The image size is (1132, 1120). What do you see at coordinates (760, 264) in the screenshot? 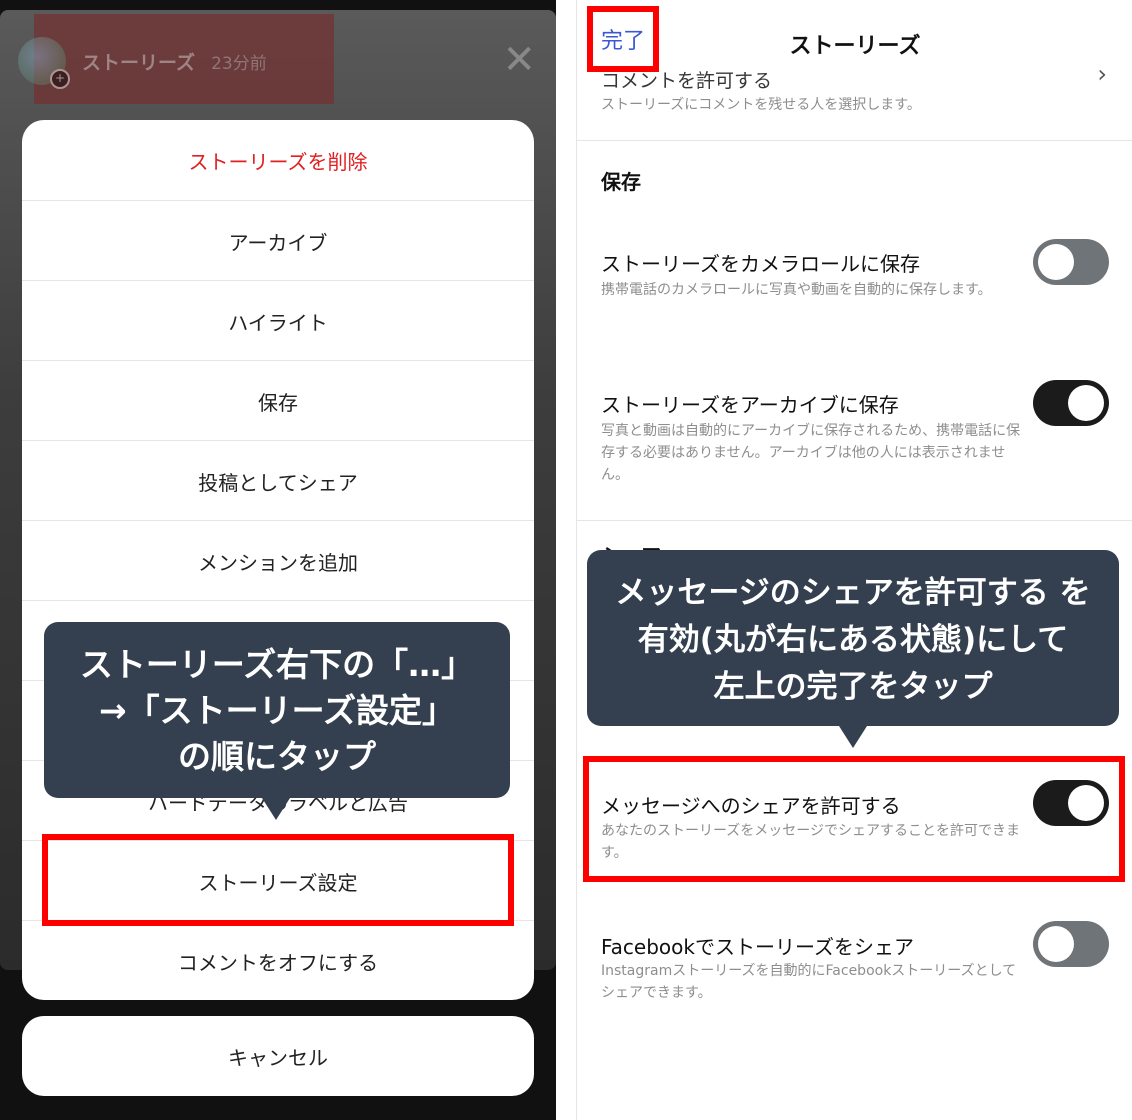
I see `row-title-save-camera-roll: ストーリーズをカメラロールに保存` at bounding box center [760, 264].